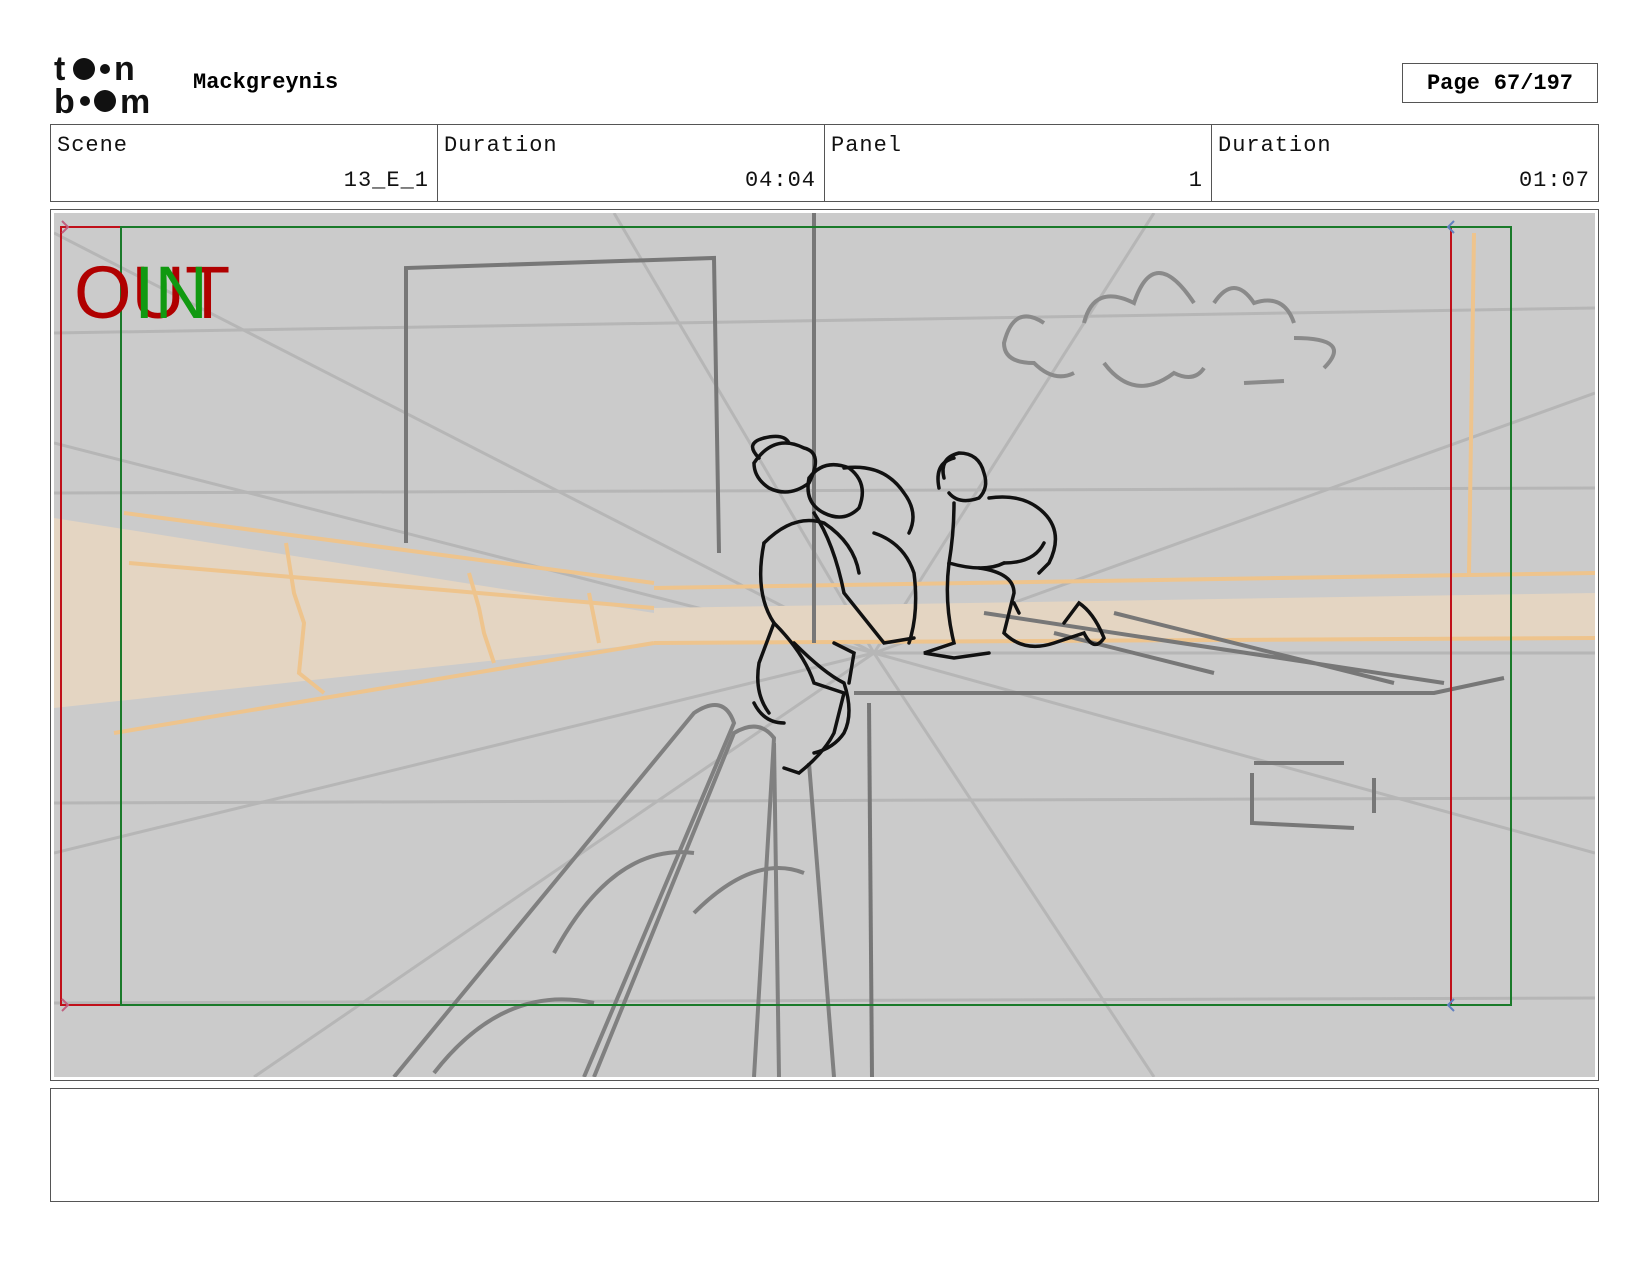 The height and width of the screenshot is (1275, 1650). What do you see at coordinates (1554, 180) in the screenshot?
I see `panel-duration-value: 01:07` at bounding box center [1554, 180].